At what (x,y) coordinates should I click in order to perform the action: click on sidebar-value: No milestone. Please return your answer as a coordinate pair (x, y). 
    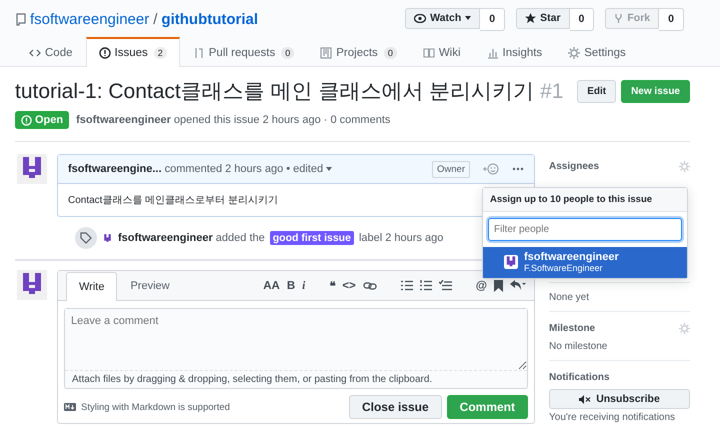
    Looking at the image, I should click on (578, 346).